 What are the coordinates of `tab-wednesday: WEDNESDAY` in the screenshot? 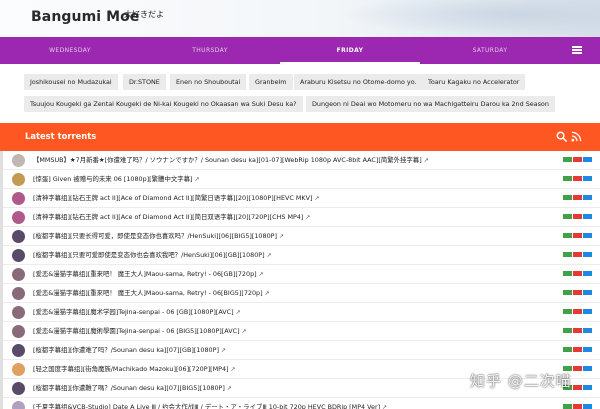 It's located at (70, 50).